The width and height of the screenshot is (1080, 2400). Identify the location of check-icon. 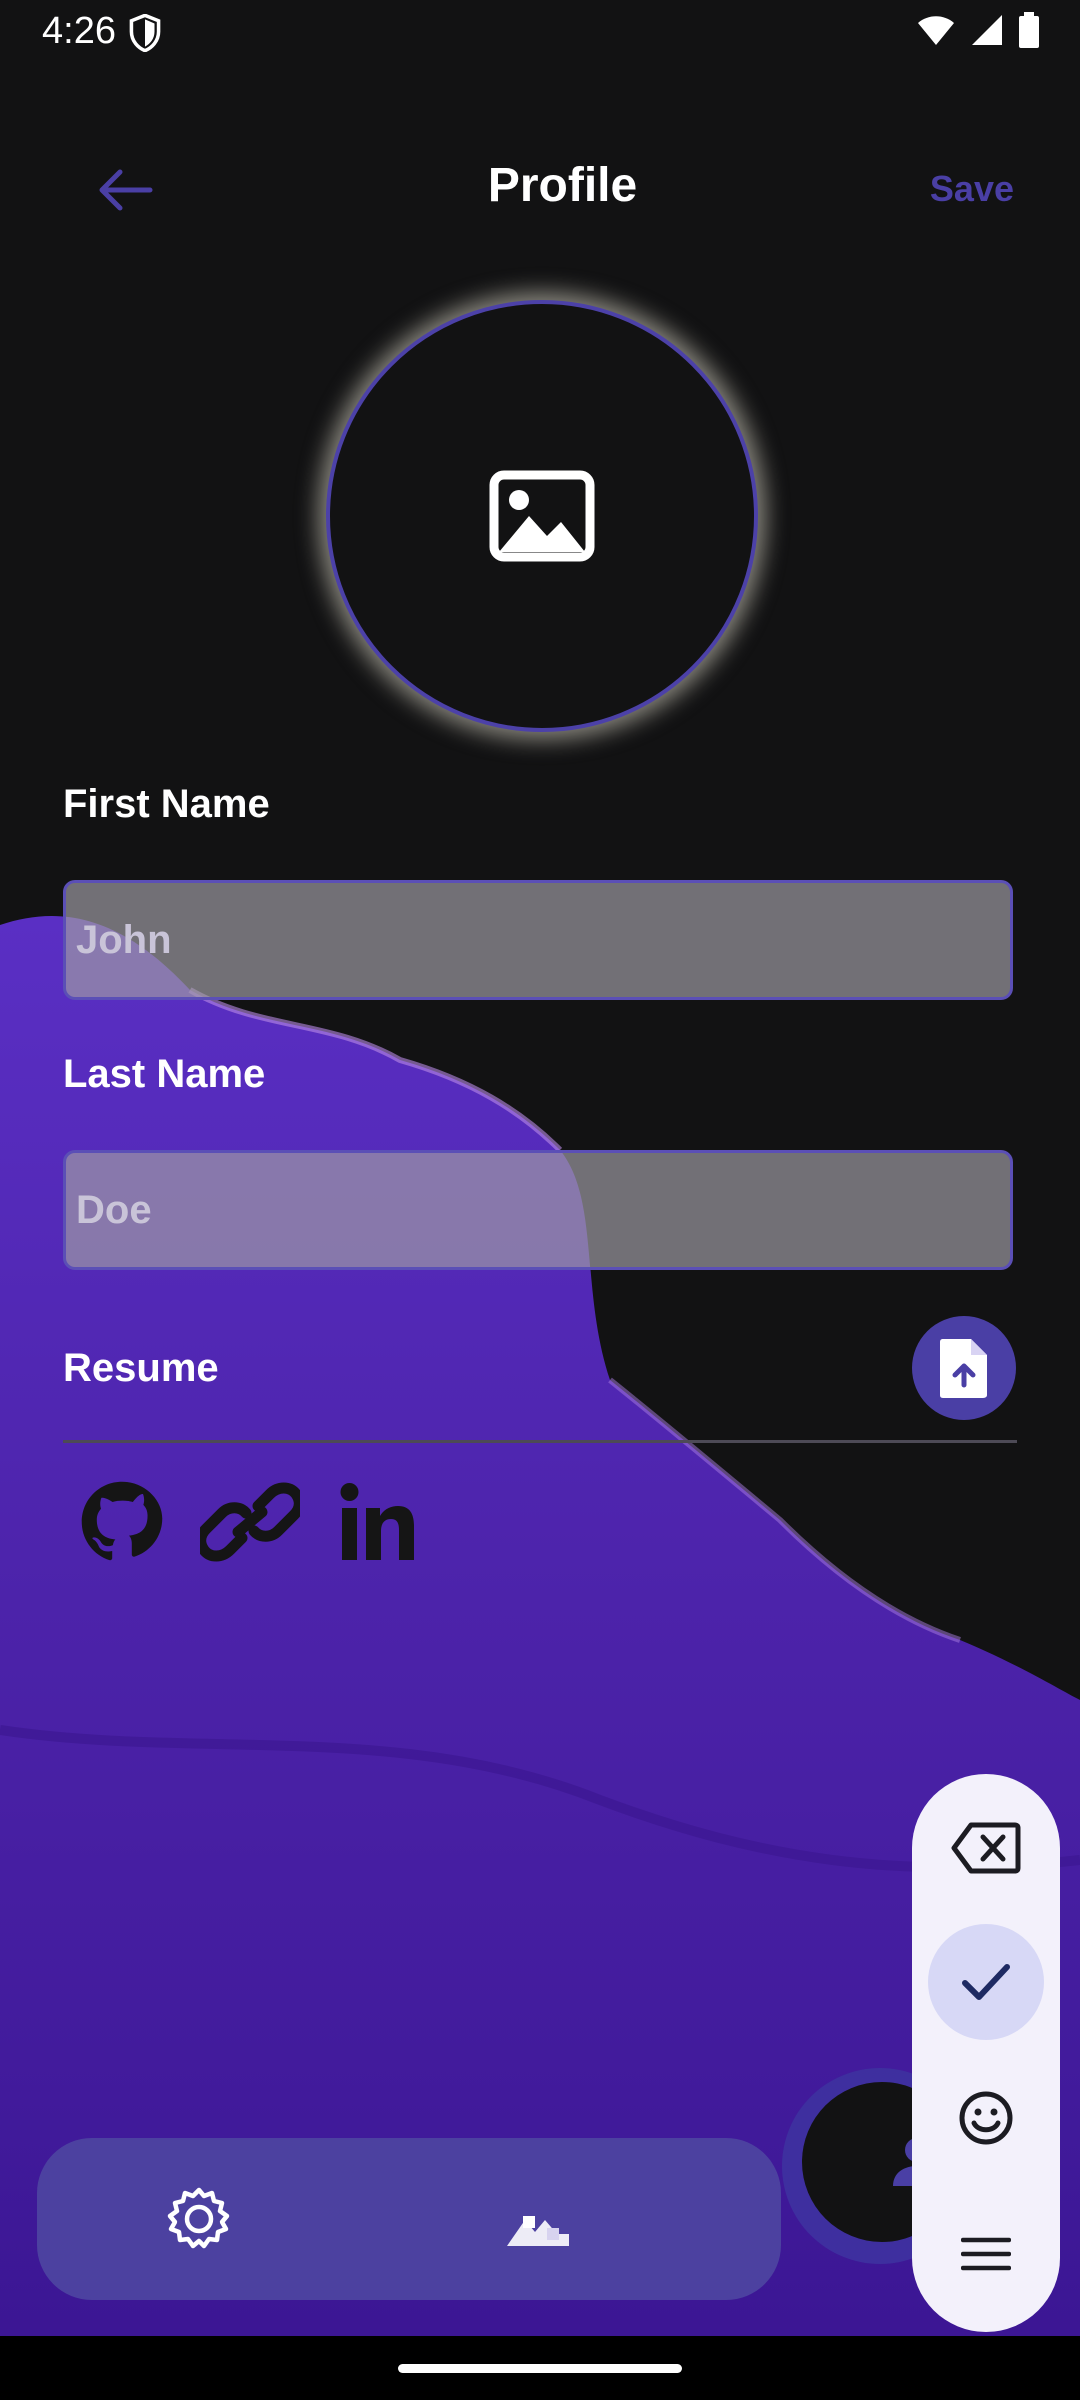
(986, 1982).